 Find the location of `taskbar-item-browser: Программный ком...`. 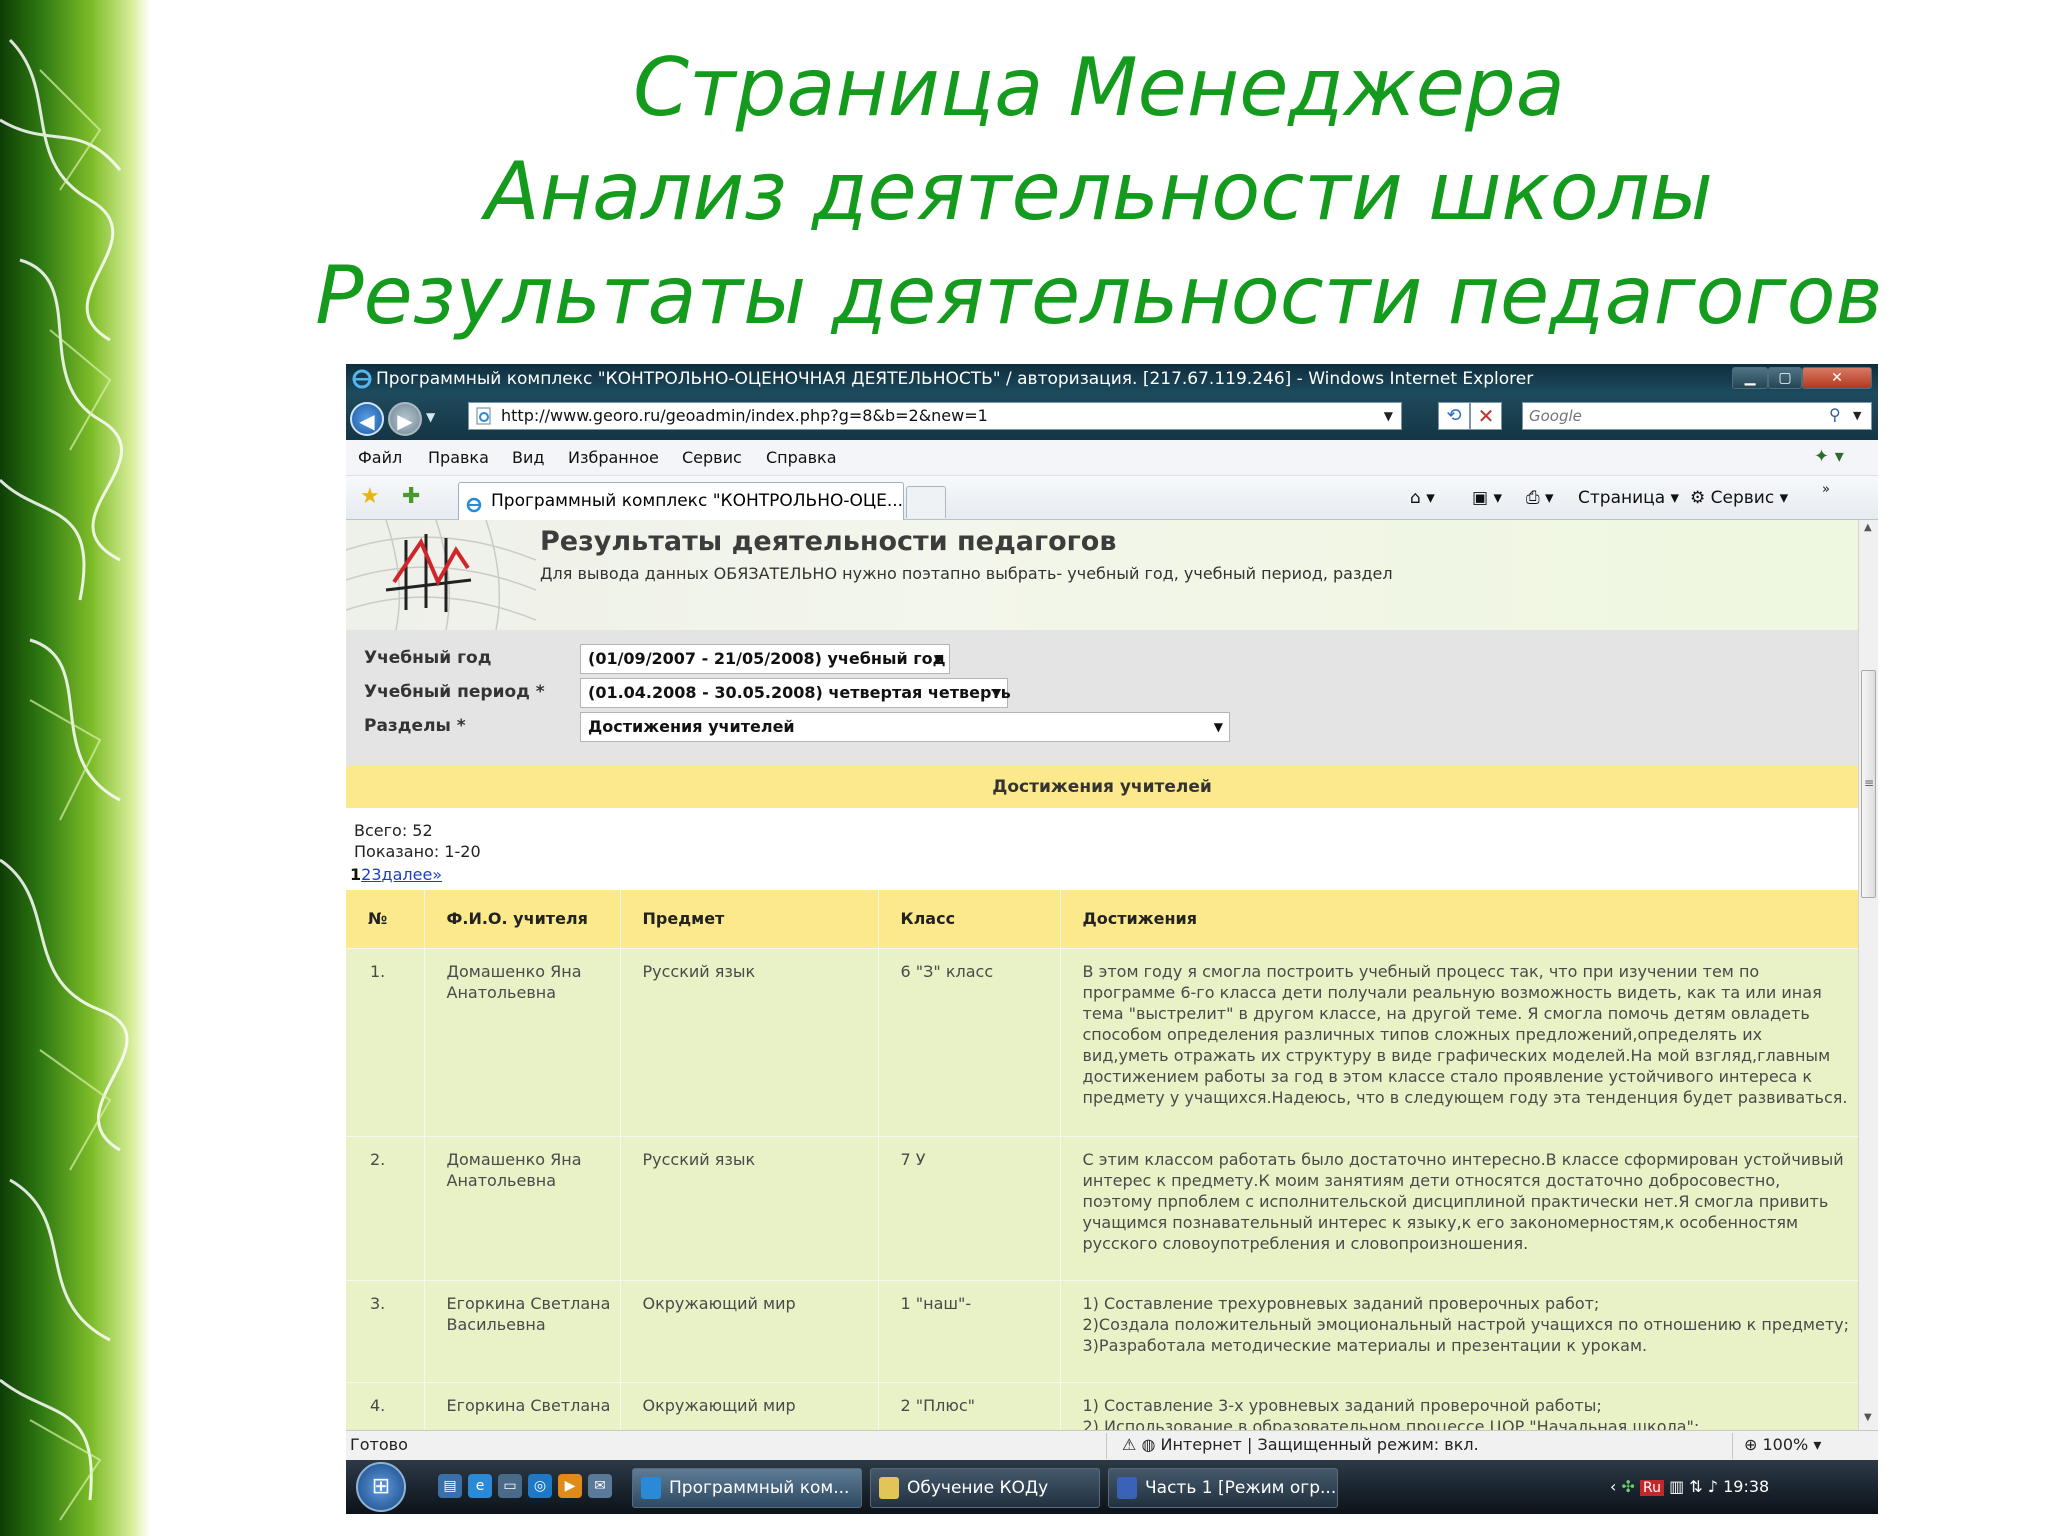

taskbar-item-browser: Программный ком... is located at coordinates (747, 1488).